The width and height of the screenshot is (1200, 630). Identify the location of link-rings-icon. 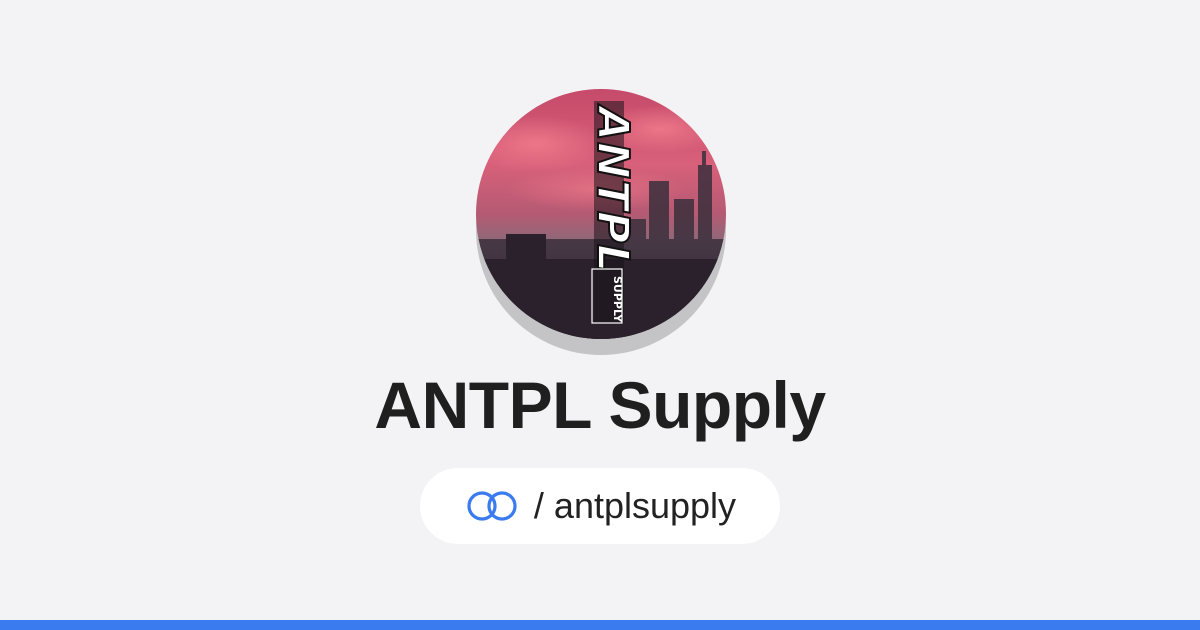
(492, 506).